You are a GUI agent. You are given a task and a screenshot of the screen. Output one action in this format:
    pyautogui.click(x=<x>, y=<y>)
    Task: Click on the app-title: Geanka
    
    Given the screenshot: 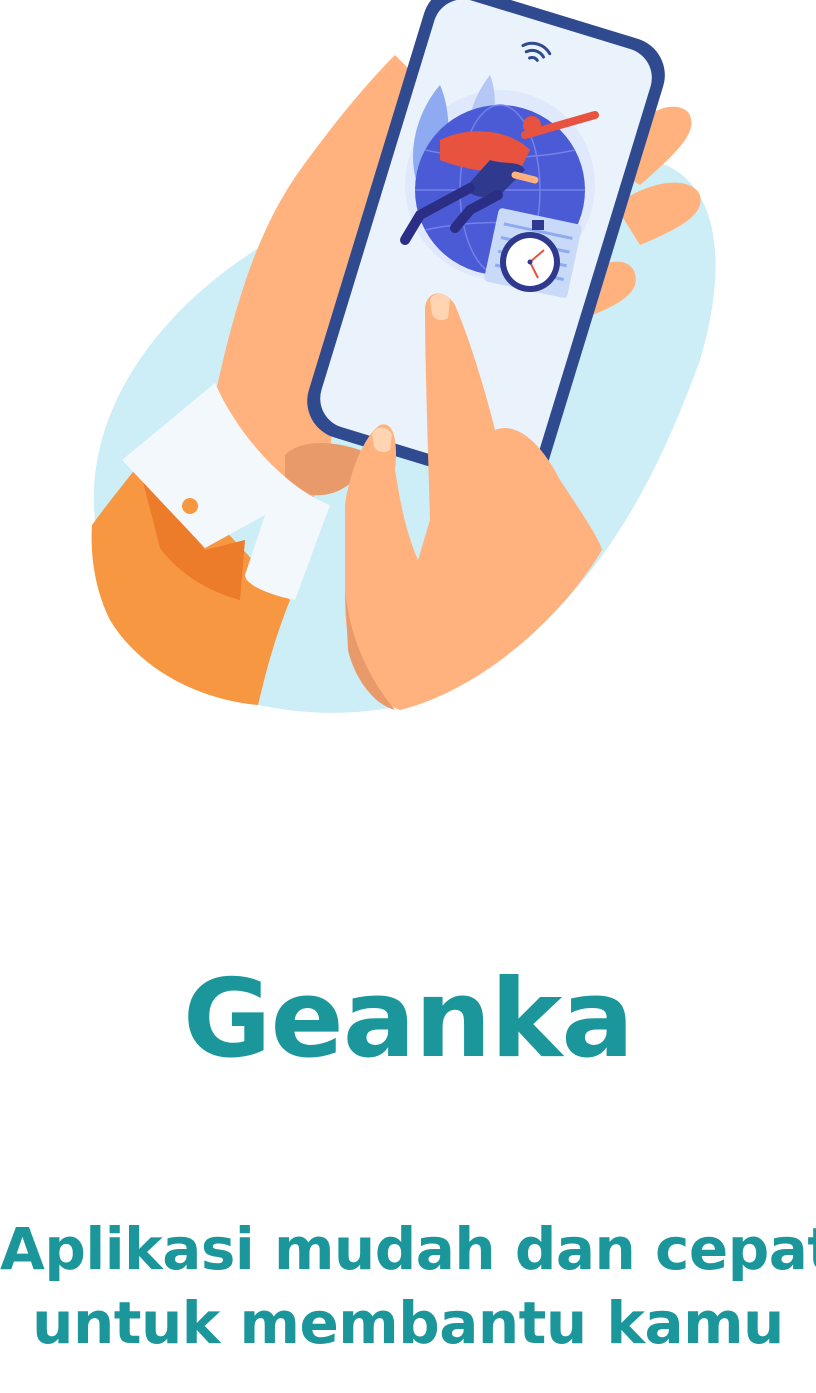 What is the action you would take?
    pyautogui.click(x=408, y=1019)
    